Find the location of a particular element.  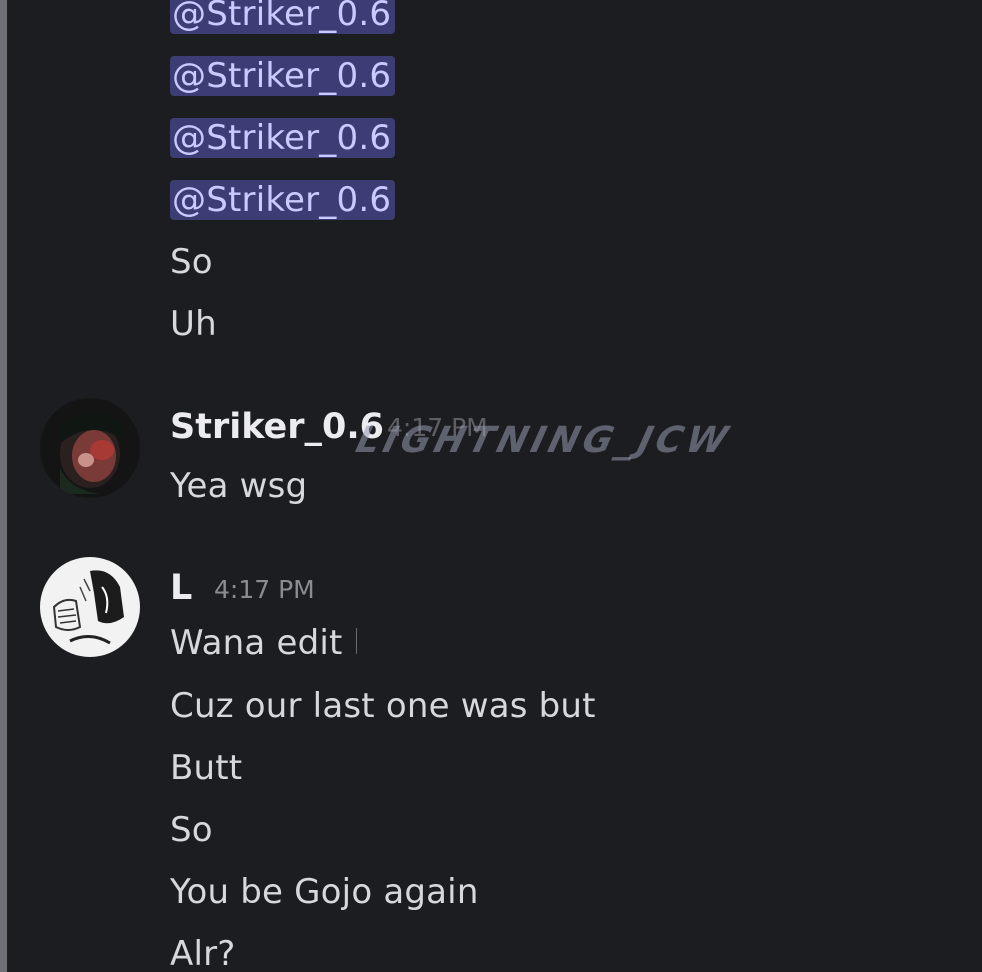

message-line: Alr? is located at coordinates (203, 953).